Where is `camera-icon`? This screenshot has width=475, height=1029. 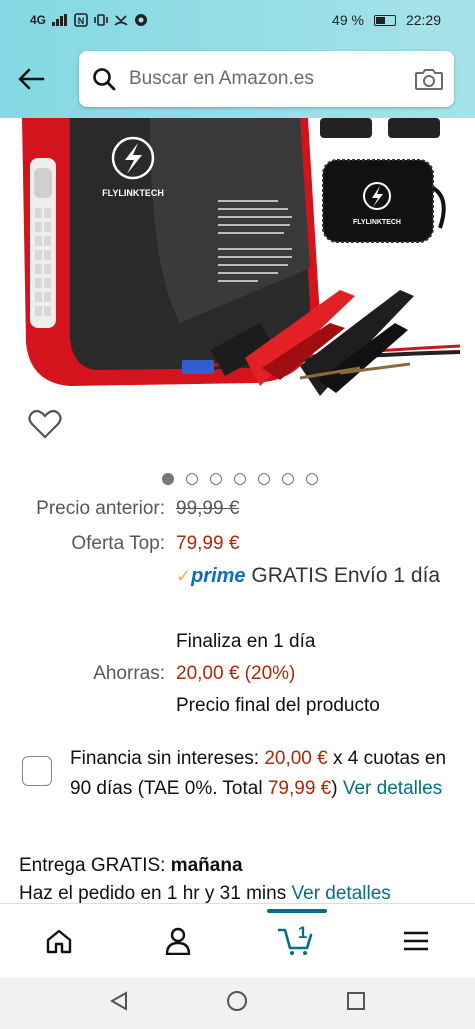 camera-icon is located at coordinates (429, 79).